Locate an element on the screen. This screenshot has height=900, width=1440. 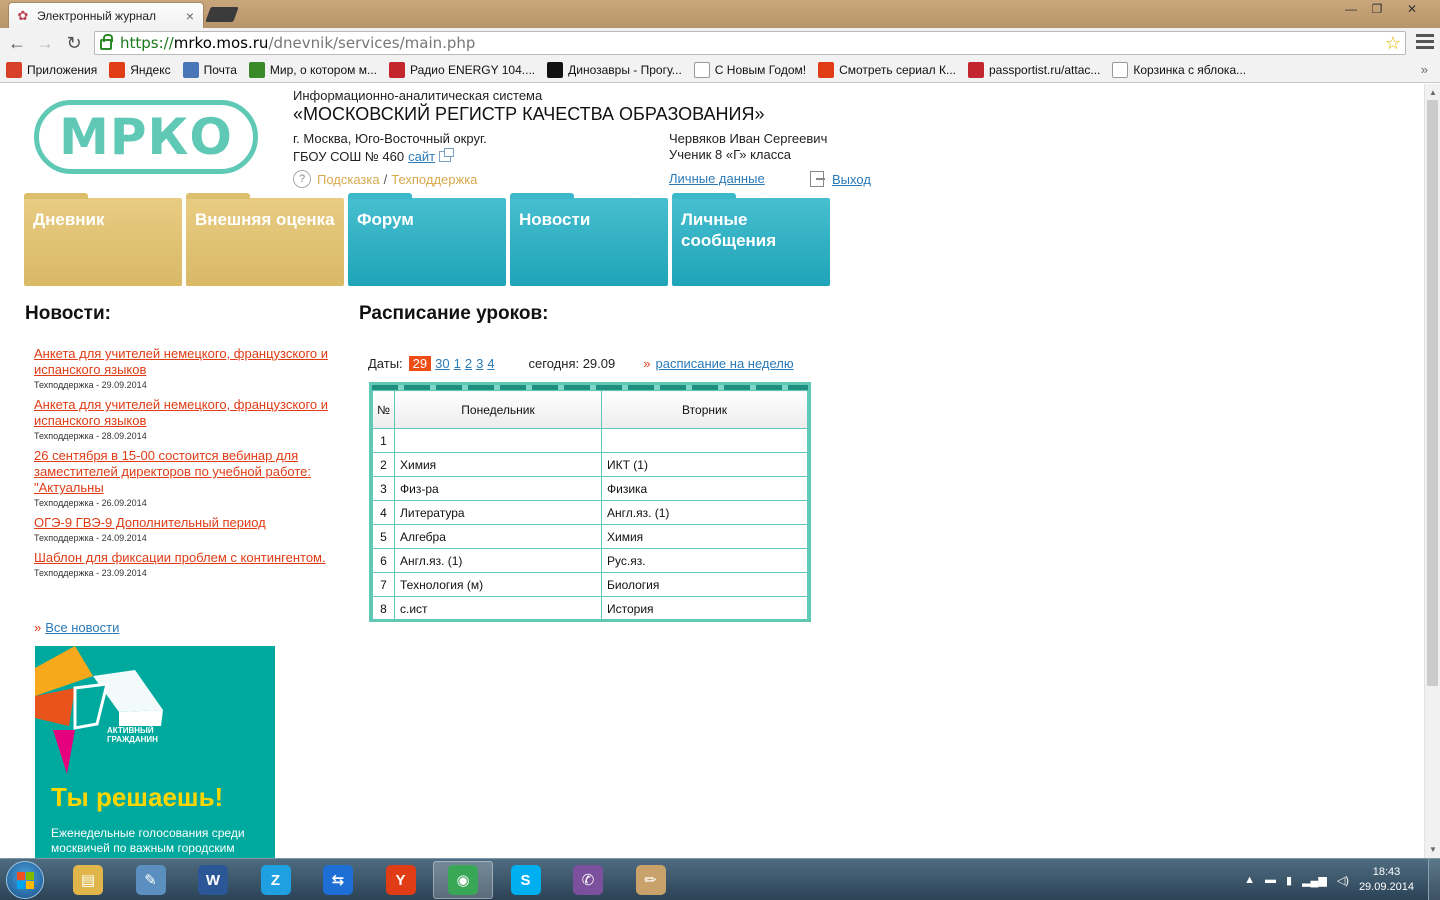
personal-data-link: Личные данные is located at coordinates (717, 178).